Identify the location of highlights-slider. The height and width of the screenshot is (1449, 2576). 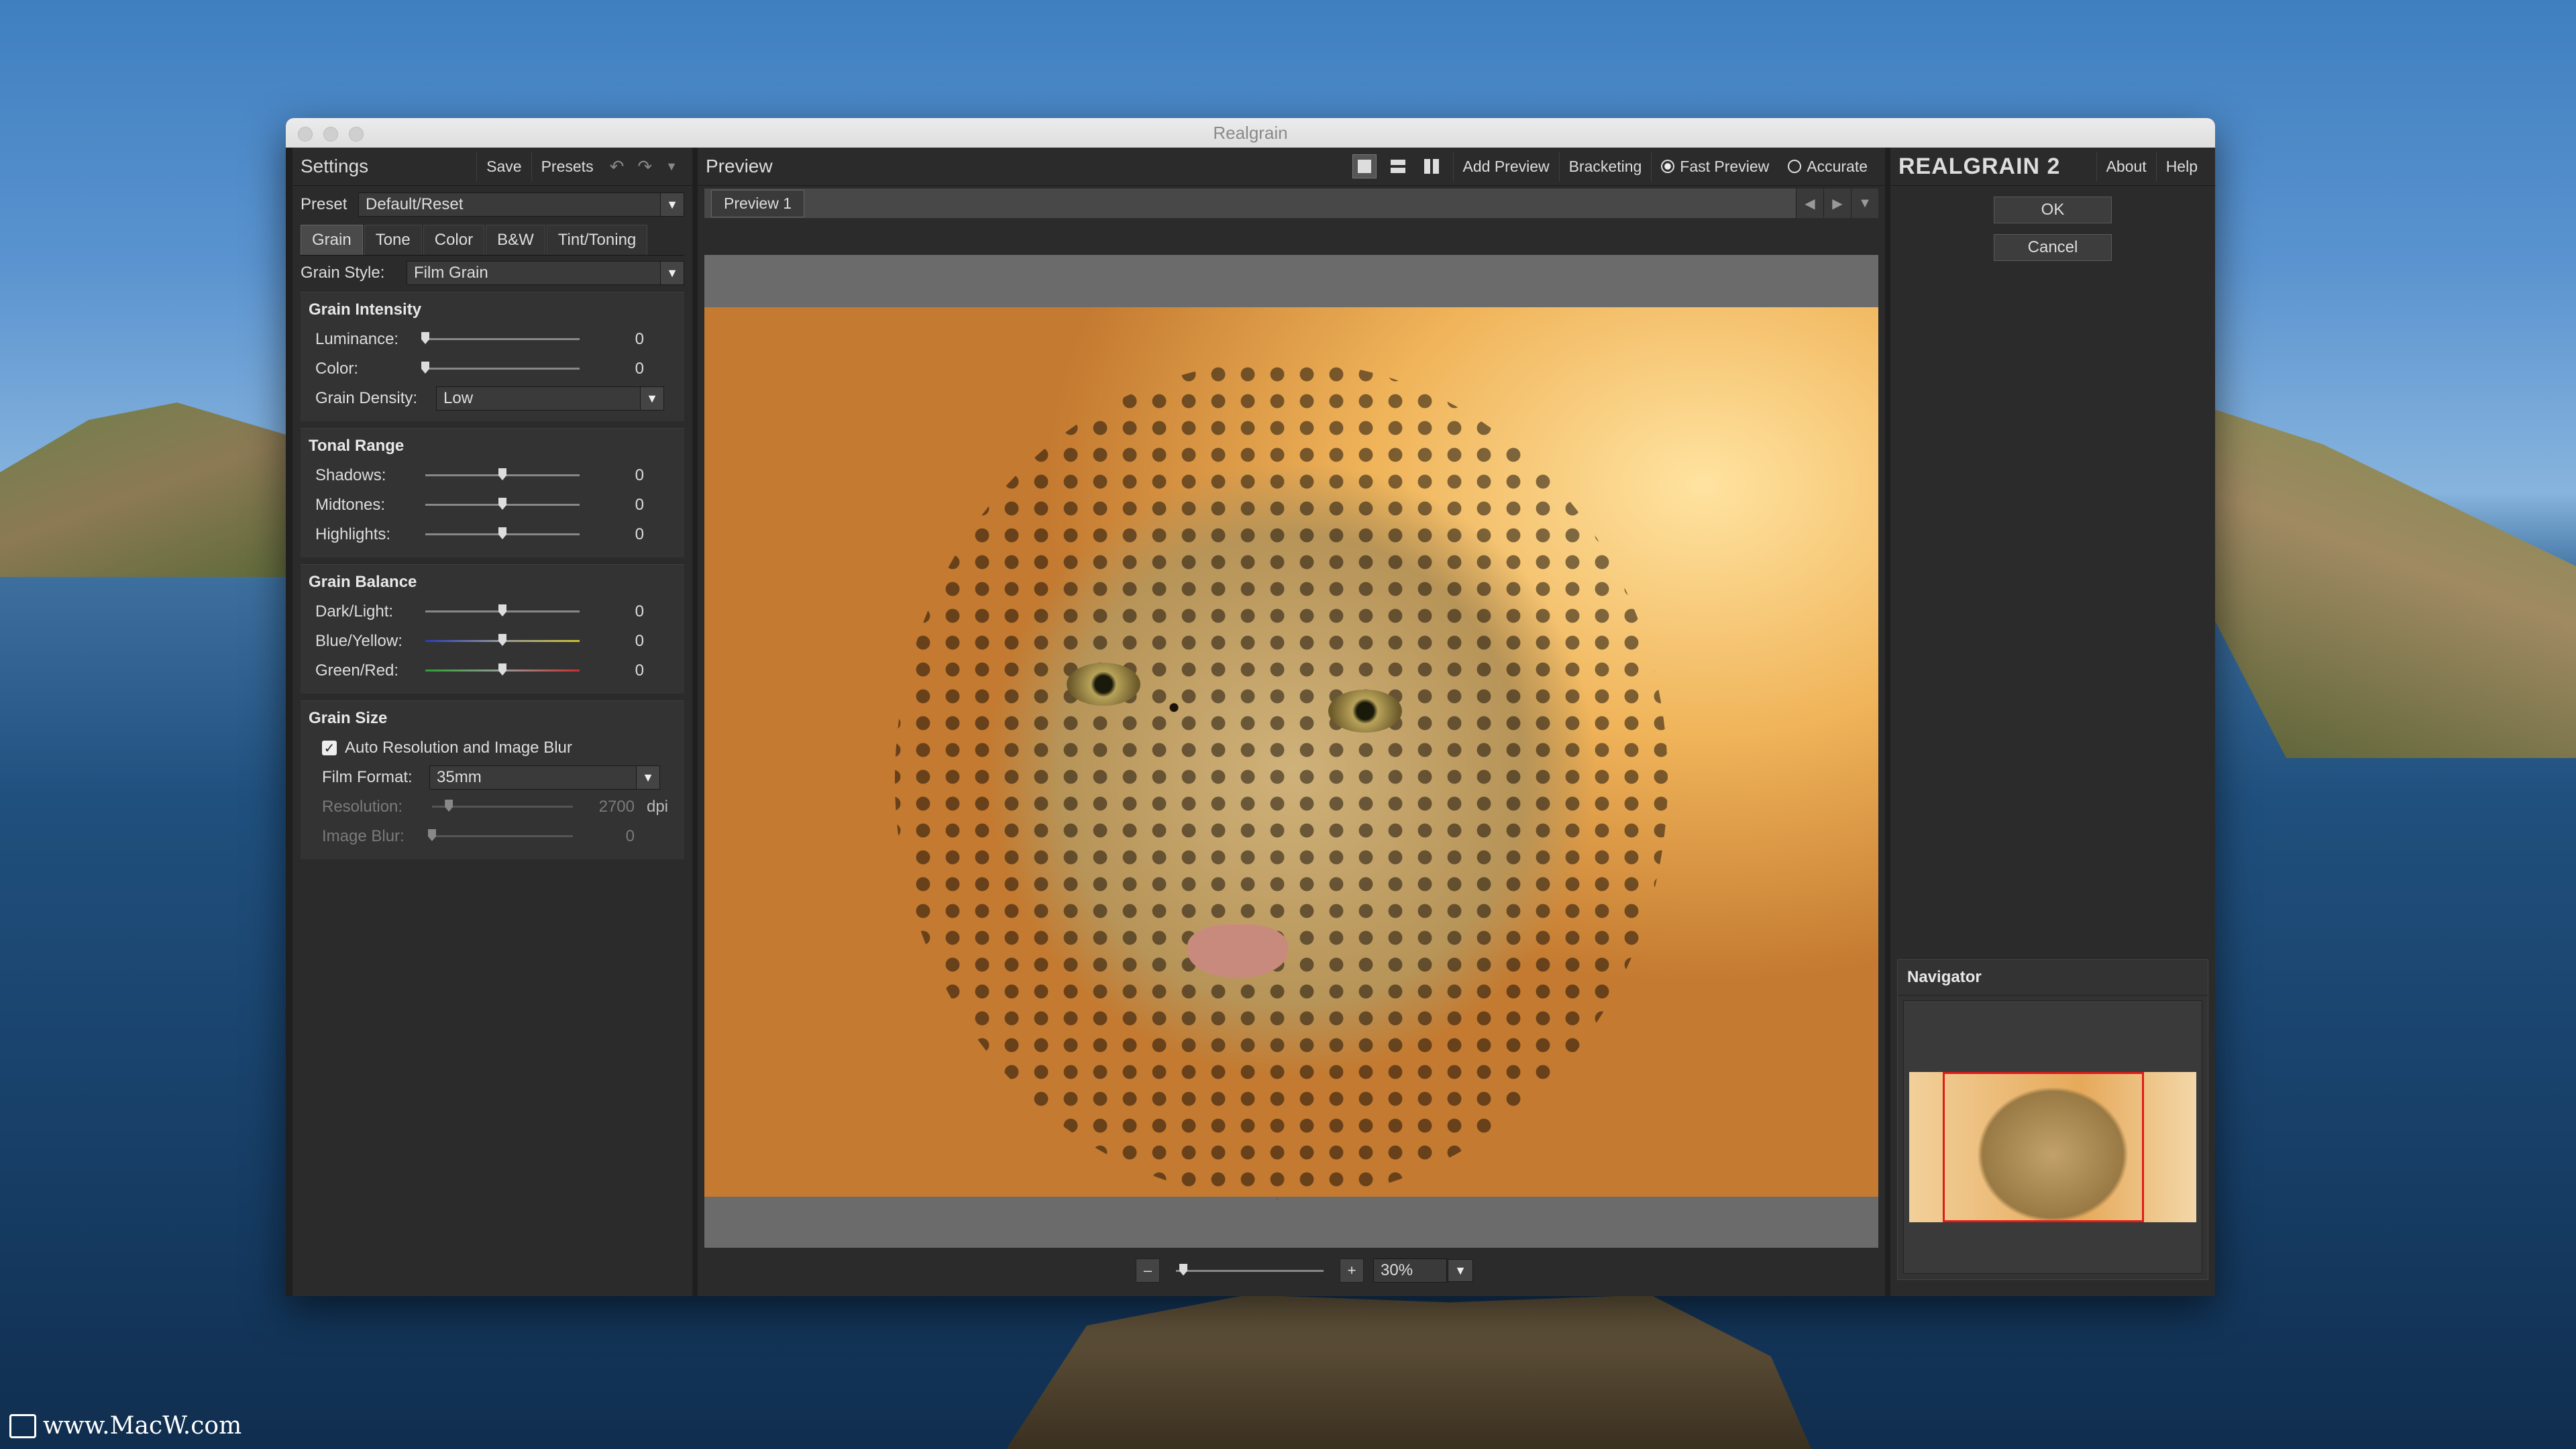
(502, 533).